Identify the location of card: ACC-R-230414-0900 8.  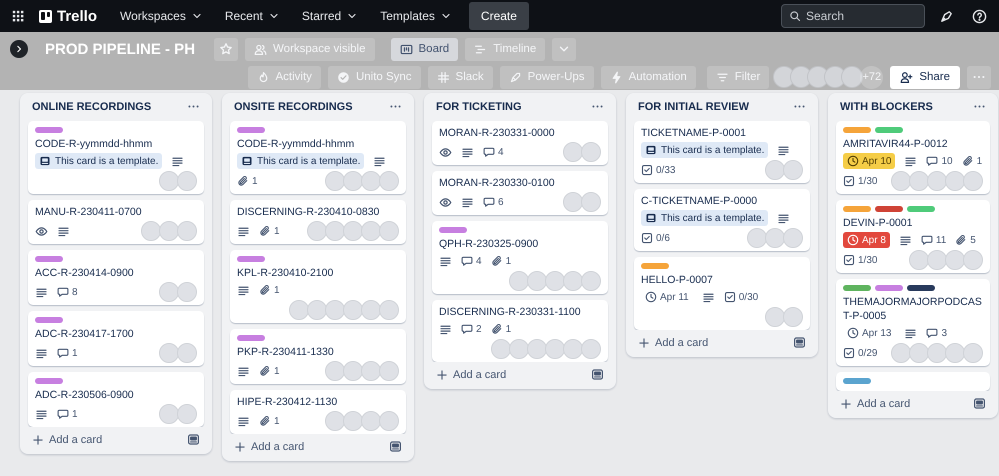
(116, 277).